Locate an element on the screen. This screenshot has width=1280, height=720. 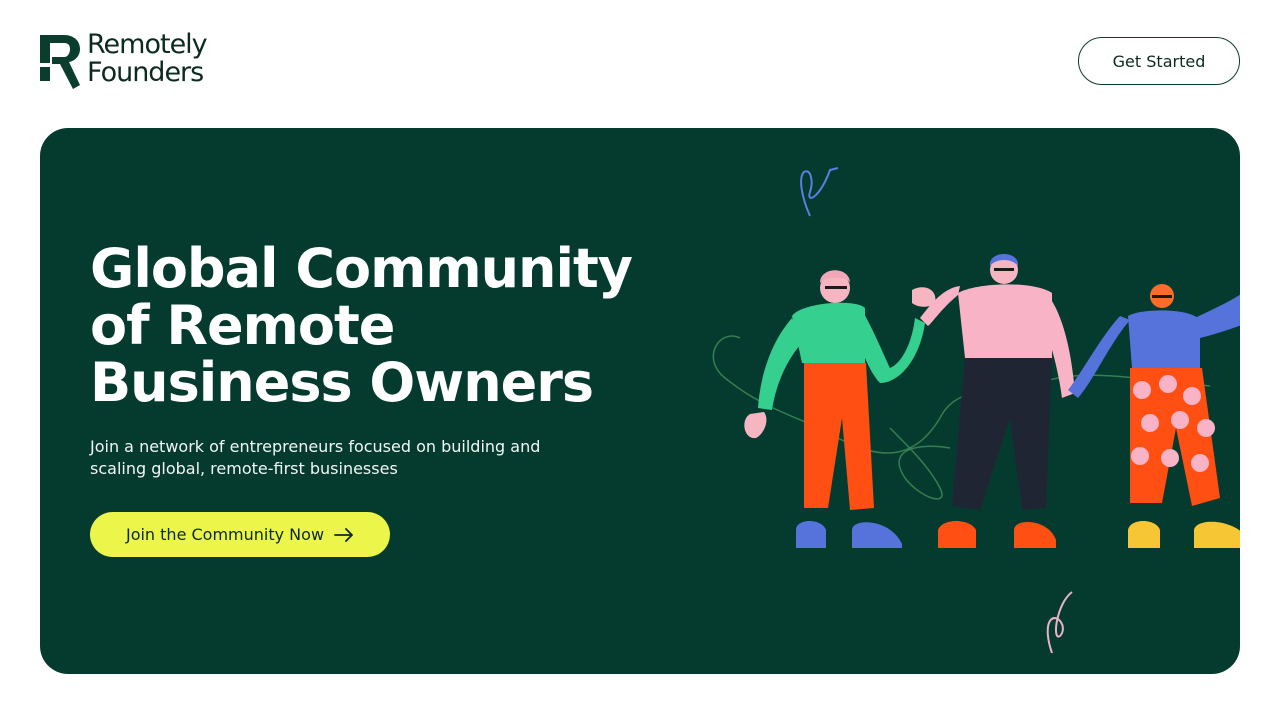
join-community-button: Join the Community Now is located at coordinates (240, 534).